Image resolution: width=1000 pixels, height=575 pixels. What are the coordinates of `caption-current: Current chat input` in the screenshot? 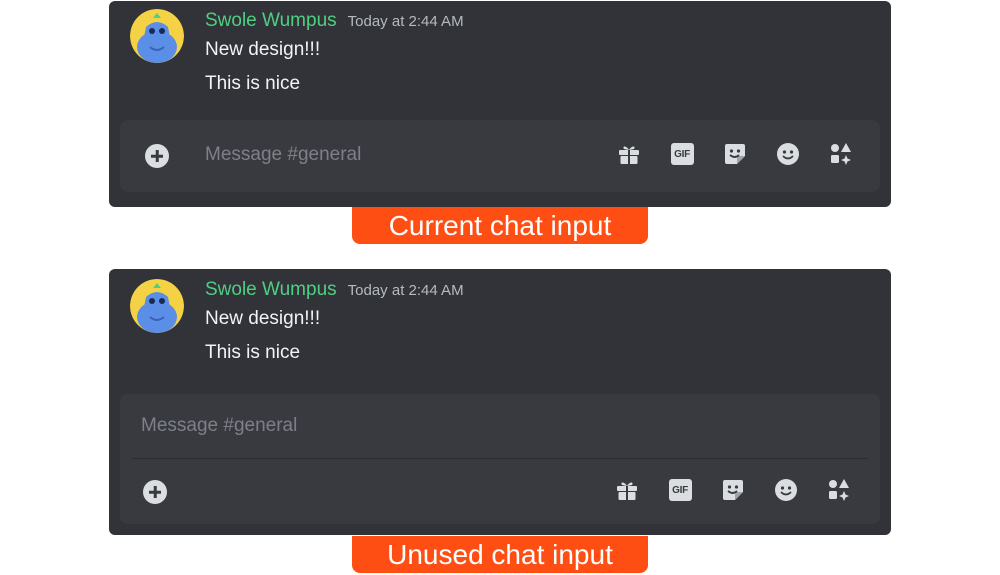 It's located at (500, 225).